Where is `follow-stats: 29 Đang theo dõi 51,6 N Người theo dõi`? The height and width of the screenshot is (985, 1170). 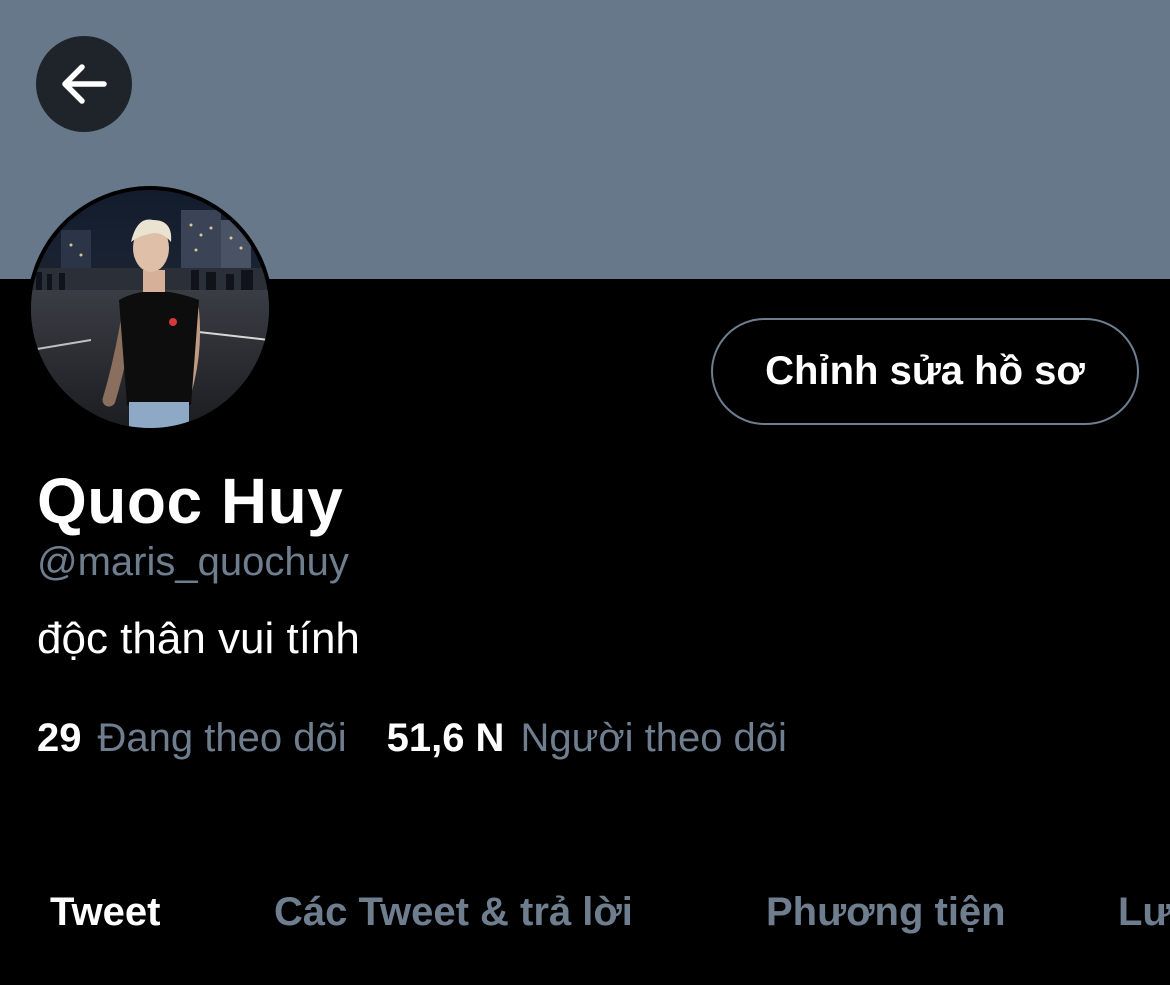 follow-stats: 29 Đang theo dõi 51,6 N Người theo dõi is located at coordinates (412, 738).